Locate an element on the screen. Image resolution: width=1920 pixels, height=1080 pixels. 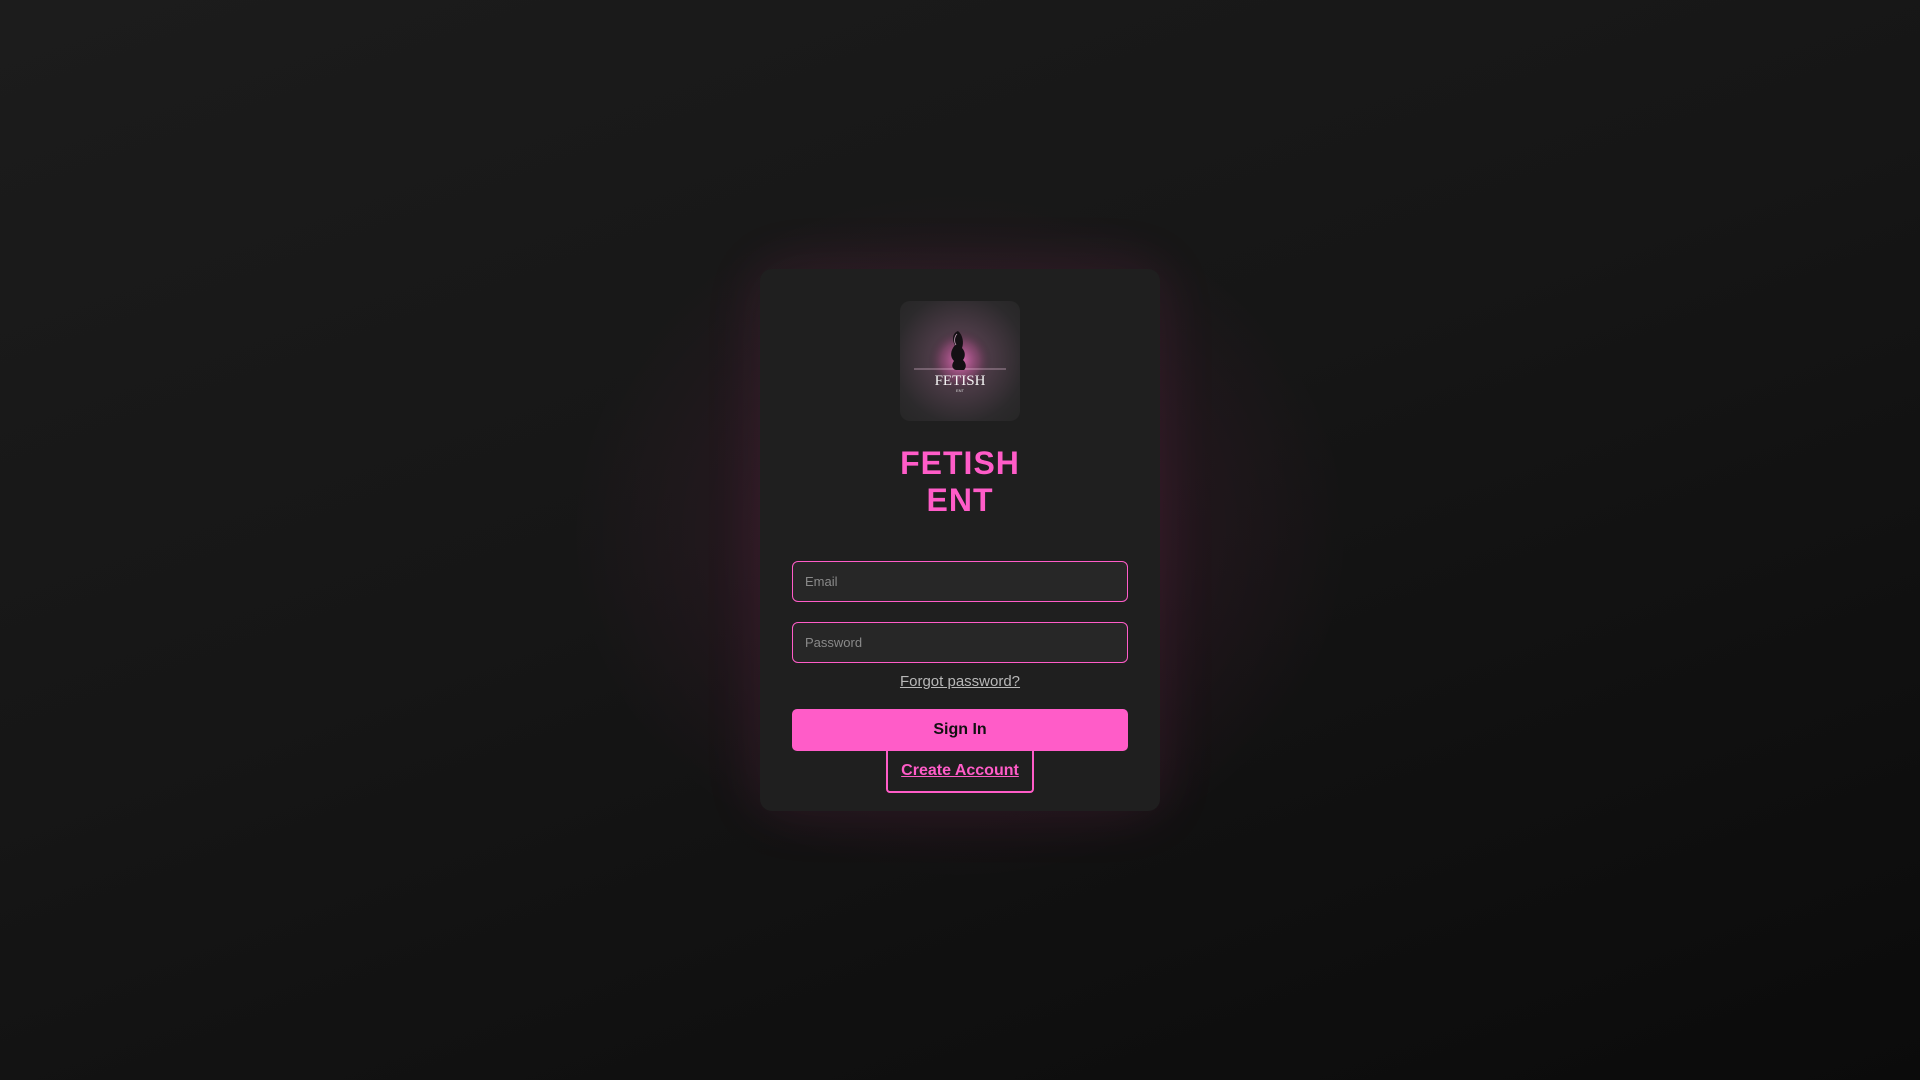
sign-in-button: Sign In is located at coordinates (960, 730).